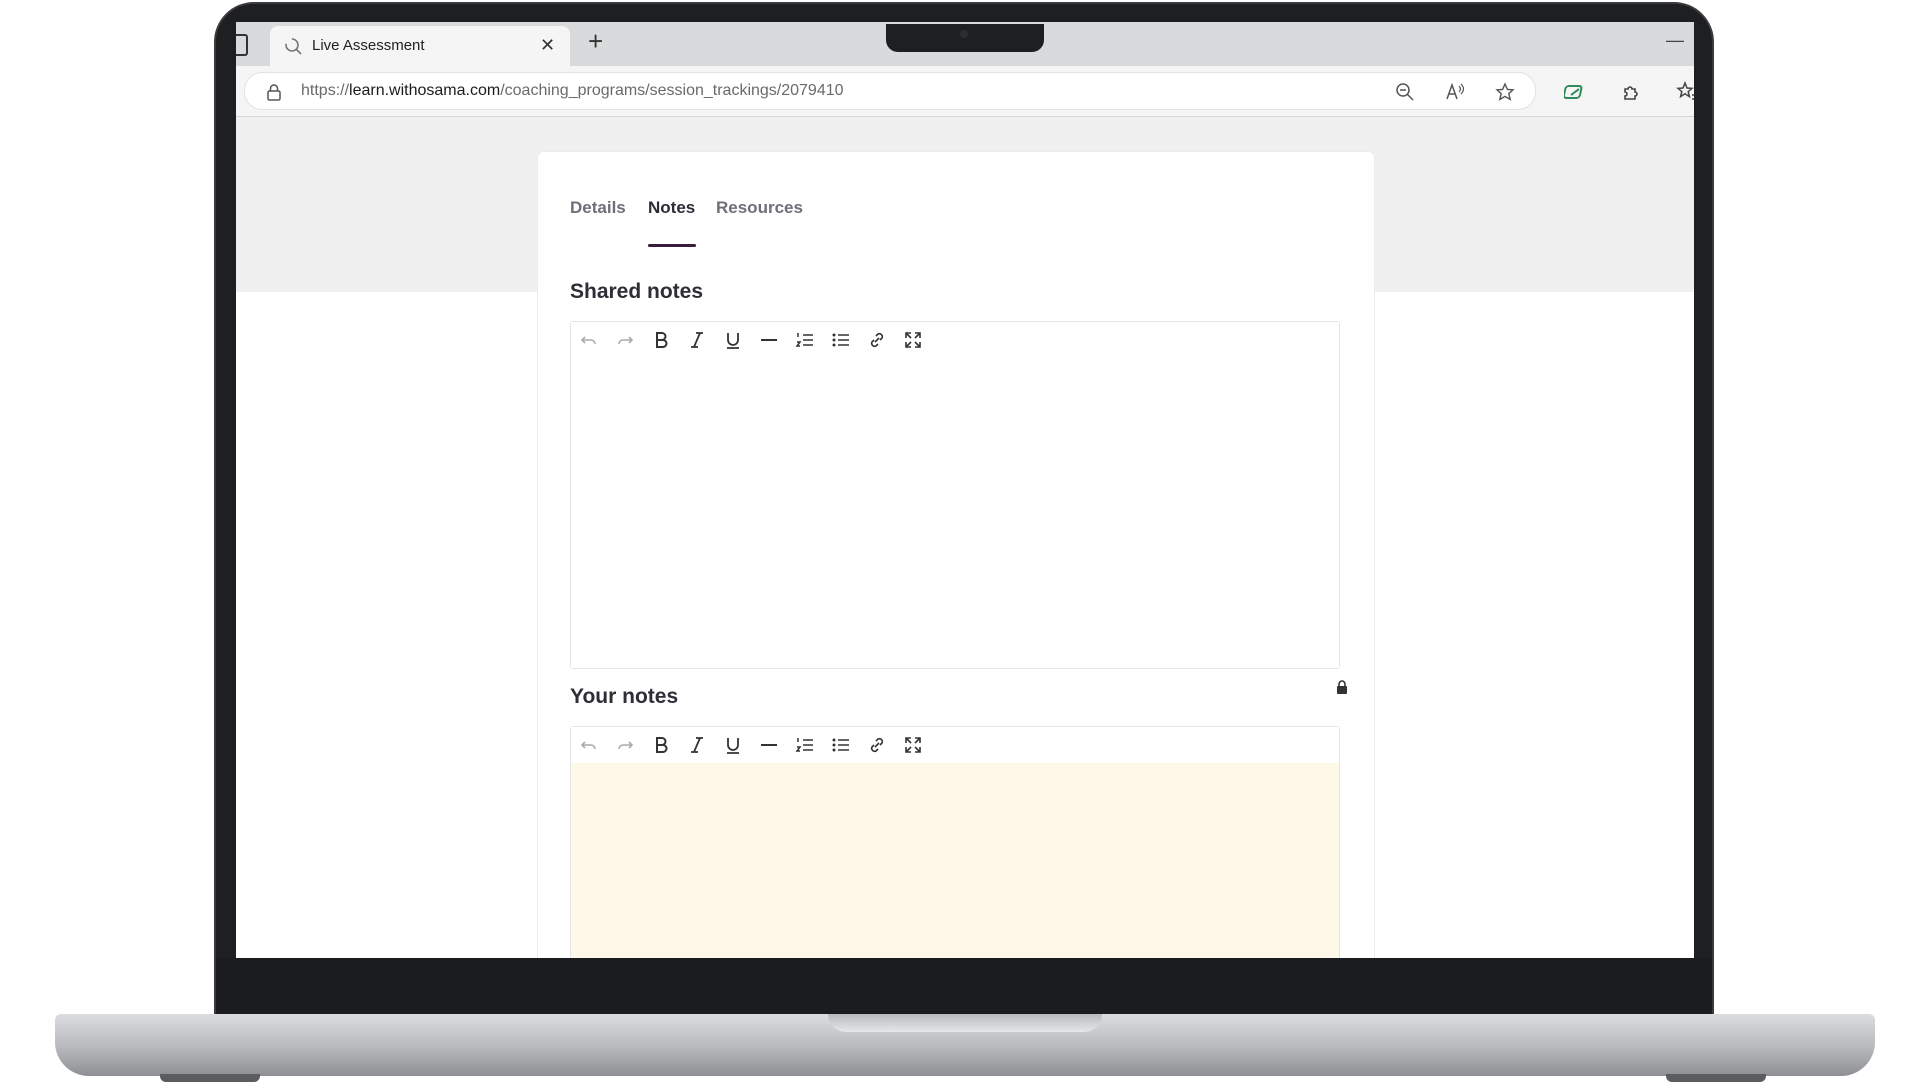 This screenshot has height=1082, width=1920. I want to click on read-aloud-icon, so click(1455, 92).